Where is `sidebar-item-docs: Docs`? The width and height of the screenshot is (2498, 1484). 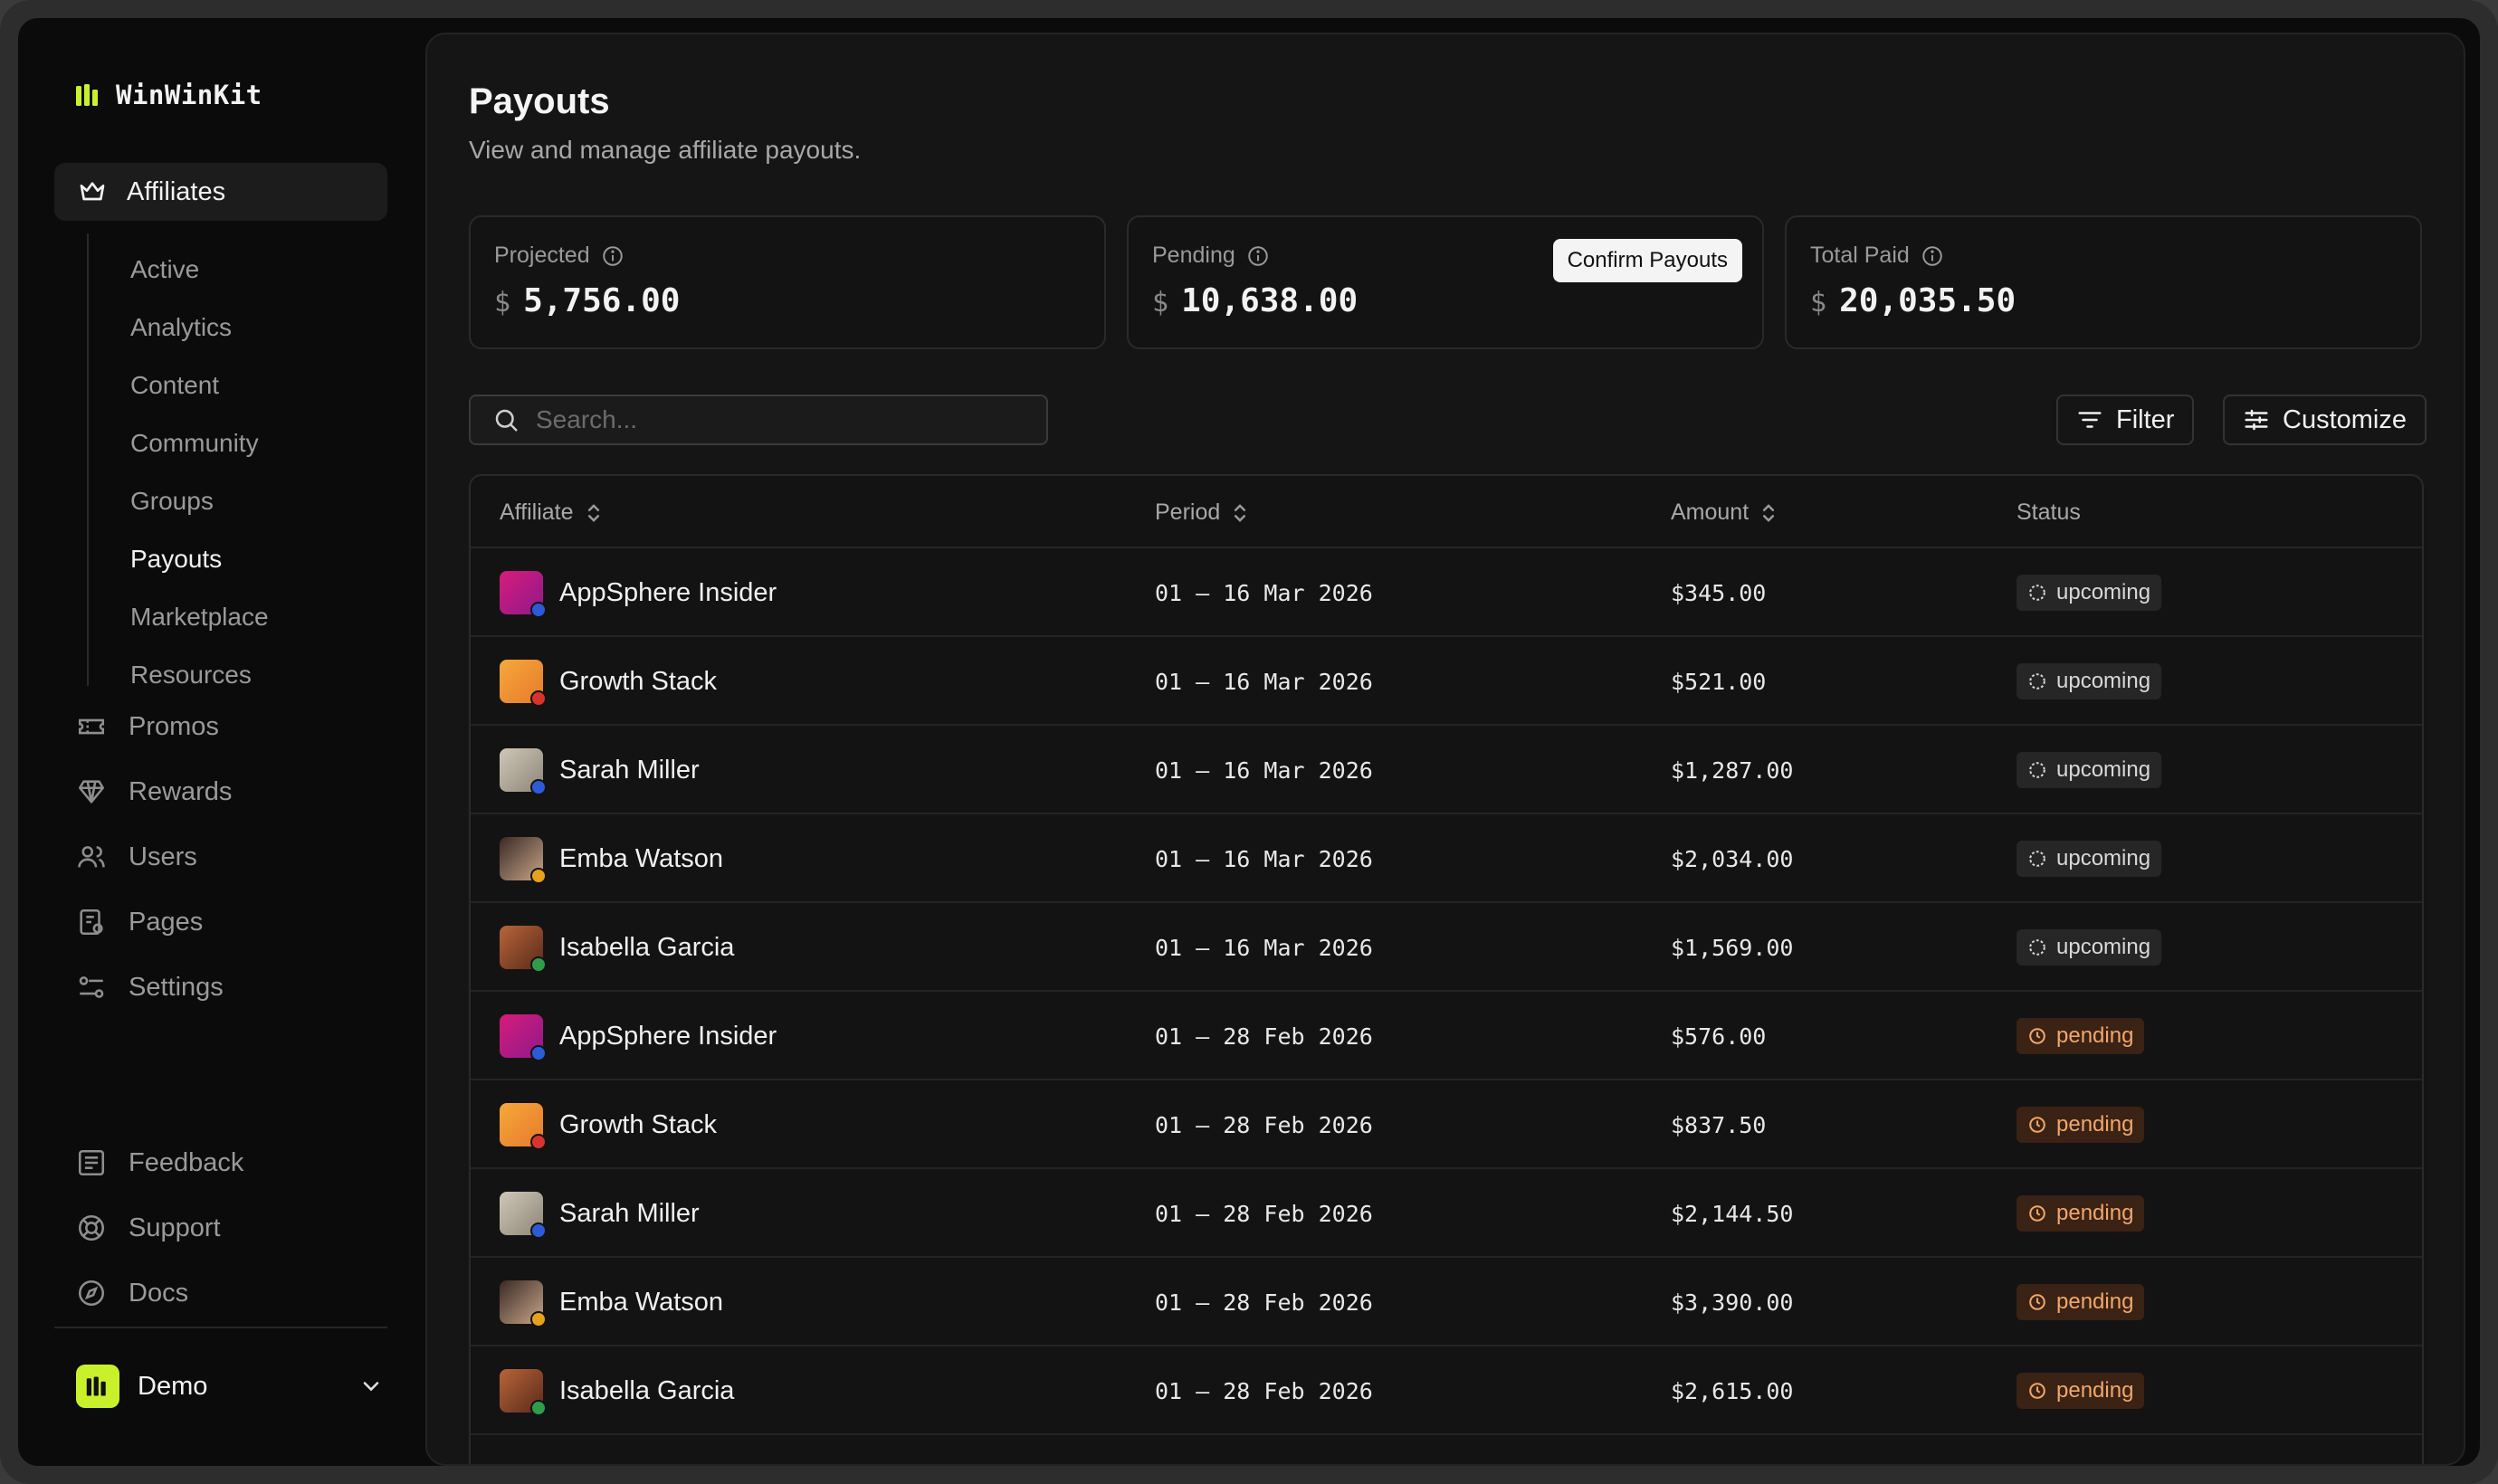
sidebar-item-docs: Docs is located at coordinates (132, 1293).